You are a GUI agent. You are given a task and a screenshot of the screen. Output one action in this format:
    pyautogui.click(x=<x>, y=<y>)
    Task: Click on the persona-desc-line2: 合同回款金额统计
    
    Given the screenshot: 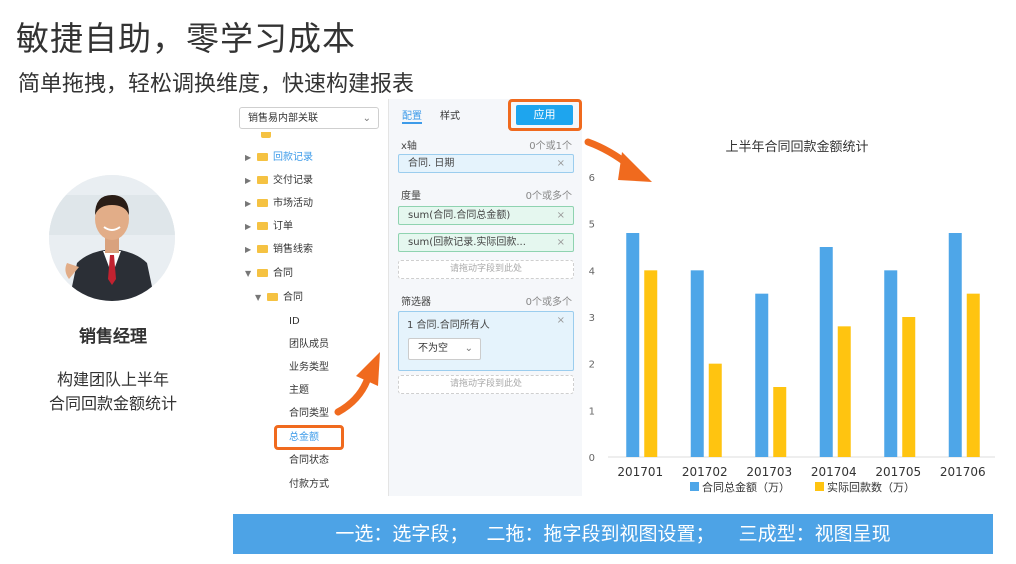 What is the action you would take?
    pyautogui.click(x=112, y=403)
    